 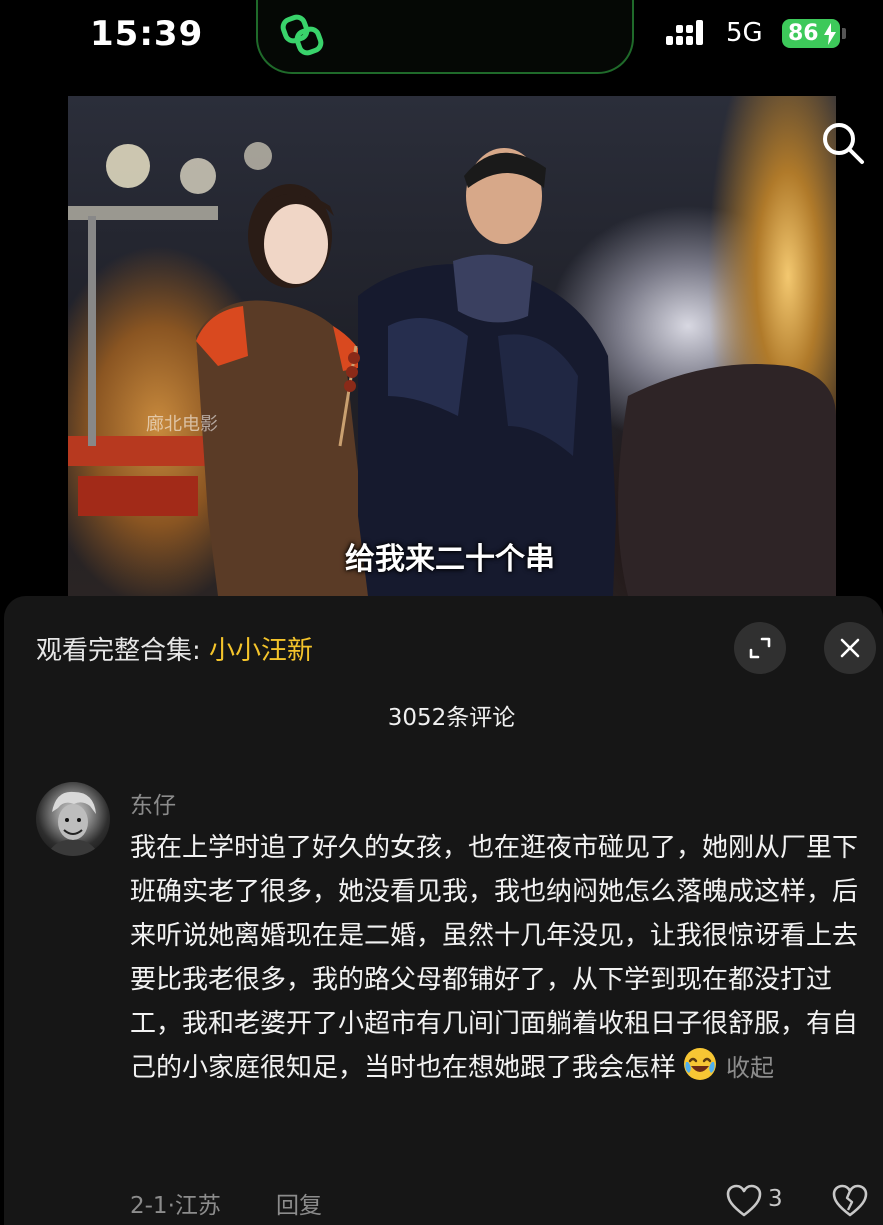 What do you see at coordinates (775, 1199) in the screenshot?
I see `like-count: 3` at bounding box center [775, 1199].